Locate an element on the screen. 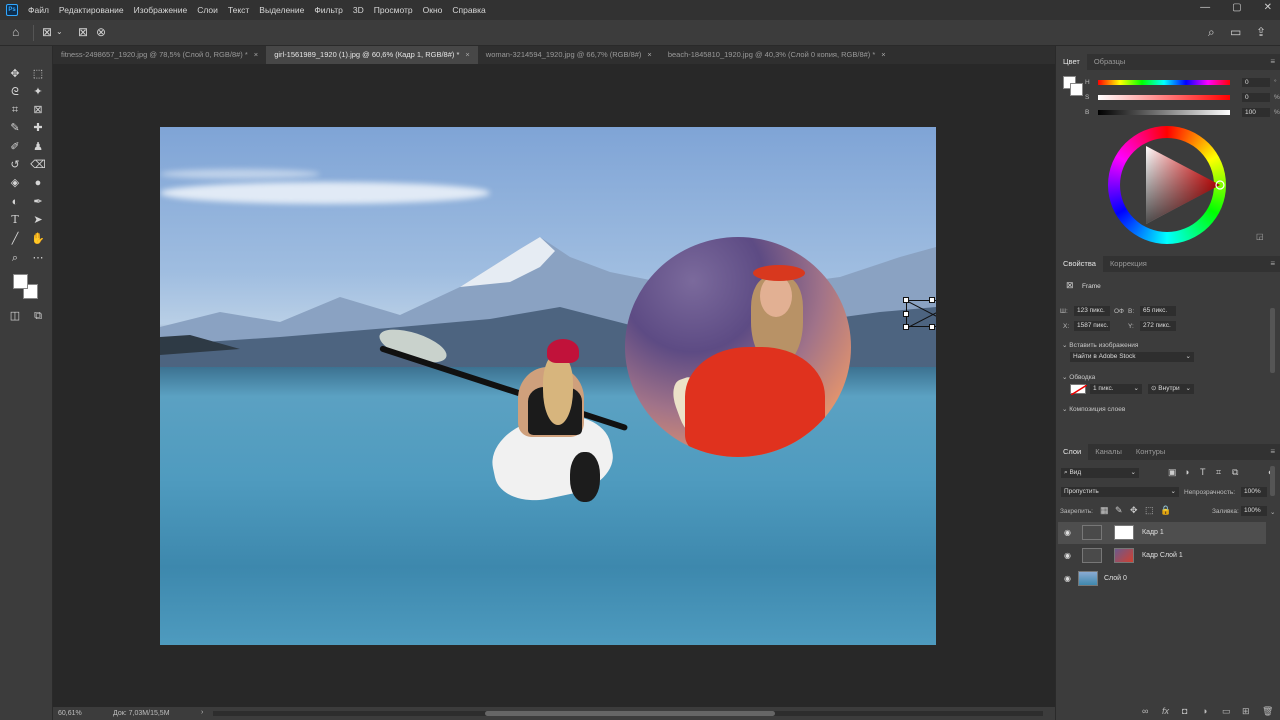  fx-icon: fx is located at coordinates (1165, 711).